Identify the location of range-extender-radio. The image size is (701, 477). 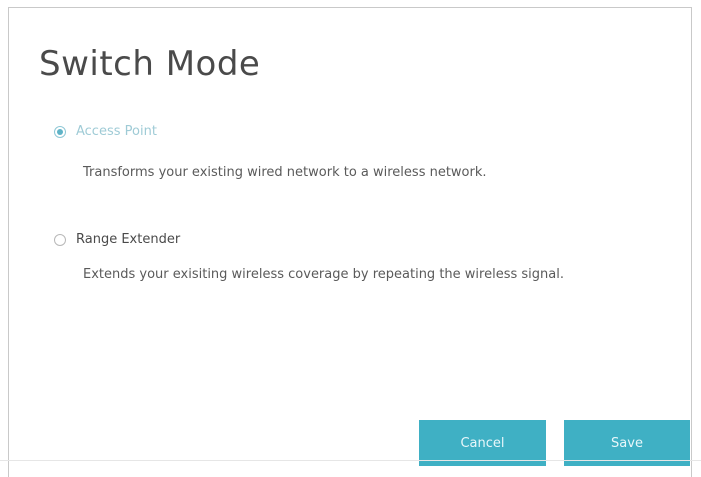
(60, 239).